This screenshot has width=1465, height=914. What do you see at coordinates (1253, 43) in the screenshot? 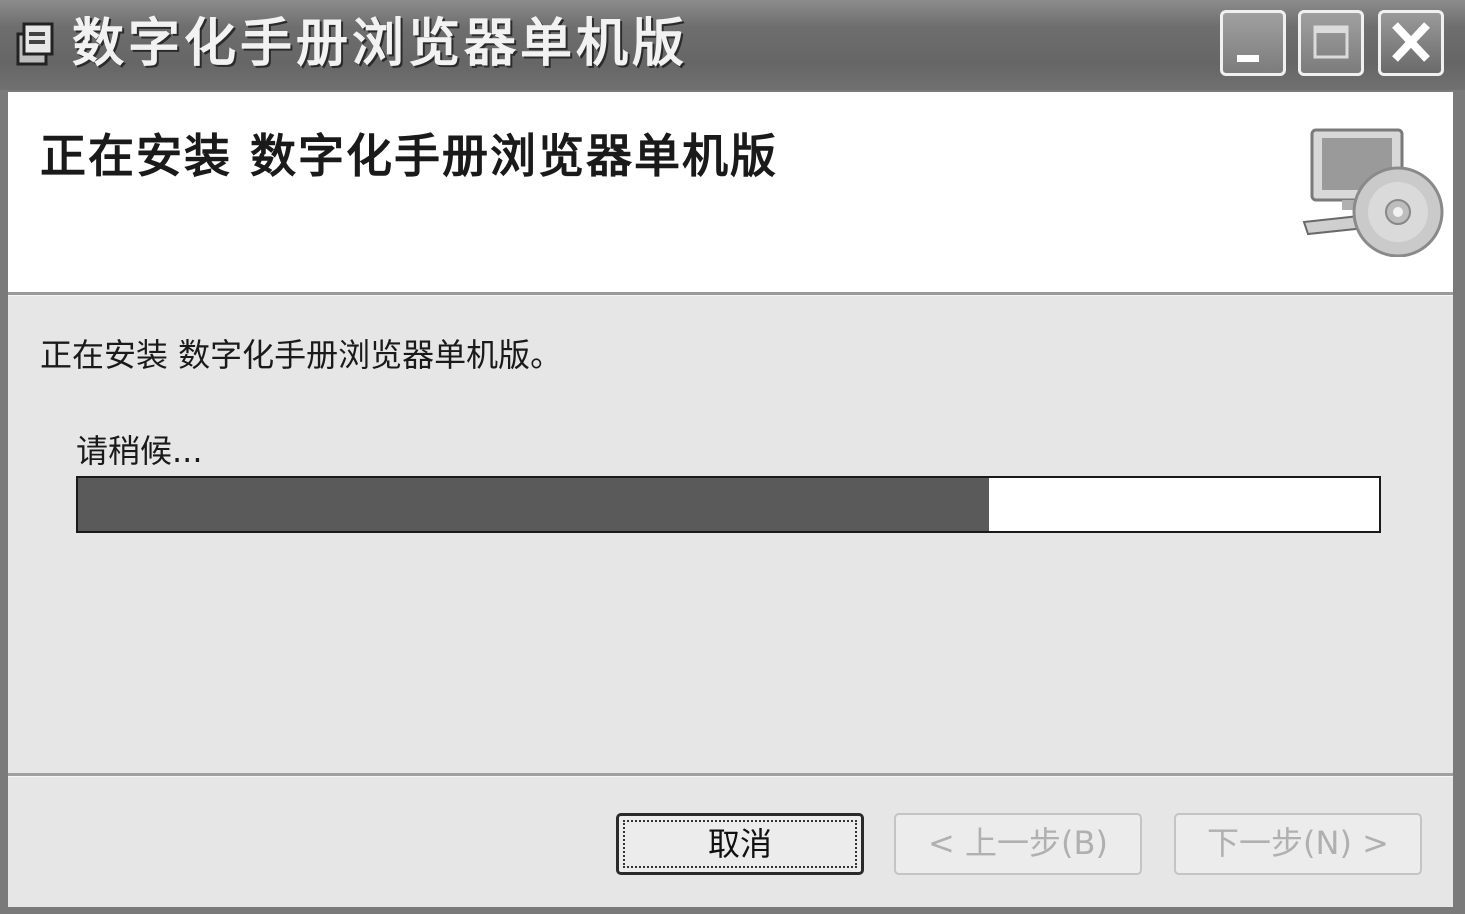
I see `minimize-button` at bounding box center [1253, 43].